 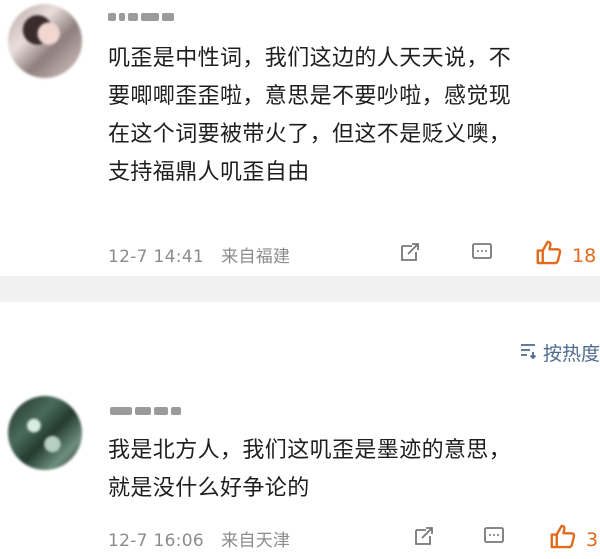 I want to click on comment-meta: 12-7 16:06 来自天津, so click(x=199, y=538).